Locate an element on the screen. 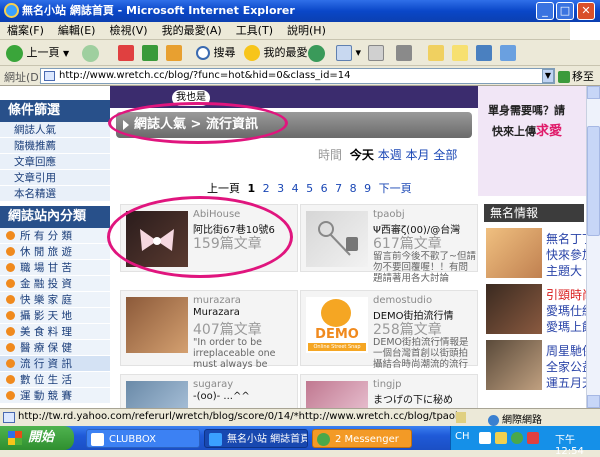  minimize-button: _ is located at coordinates (545, 11).